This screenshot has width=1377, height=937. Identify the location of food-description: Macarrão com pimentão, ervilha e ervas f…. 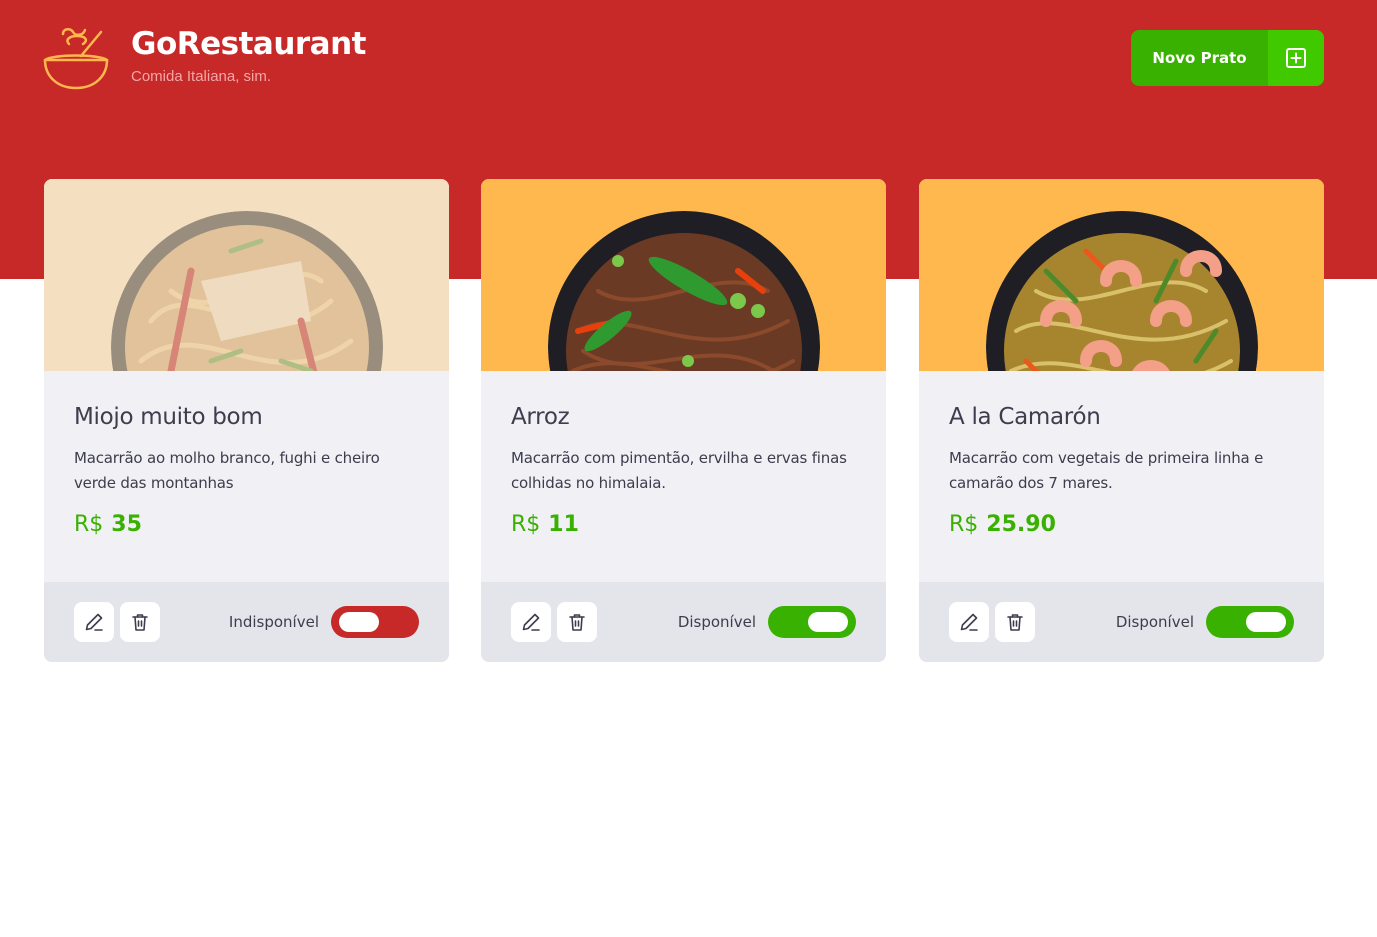
(679, 470).